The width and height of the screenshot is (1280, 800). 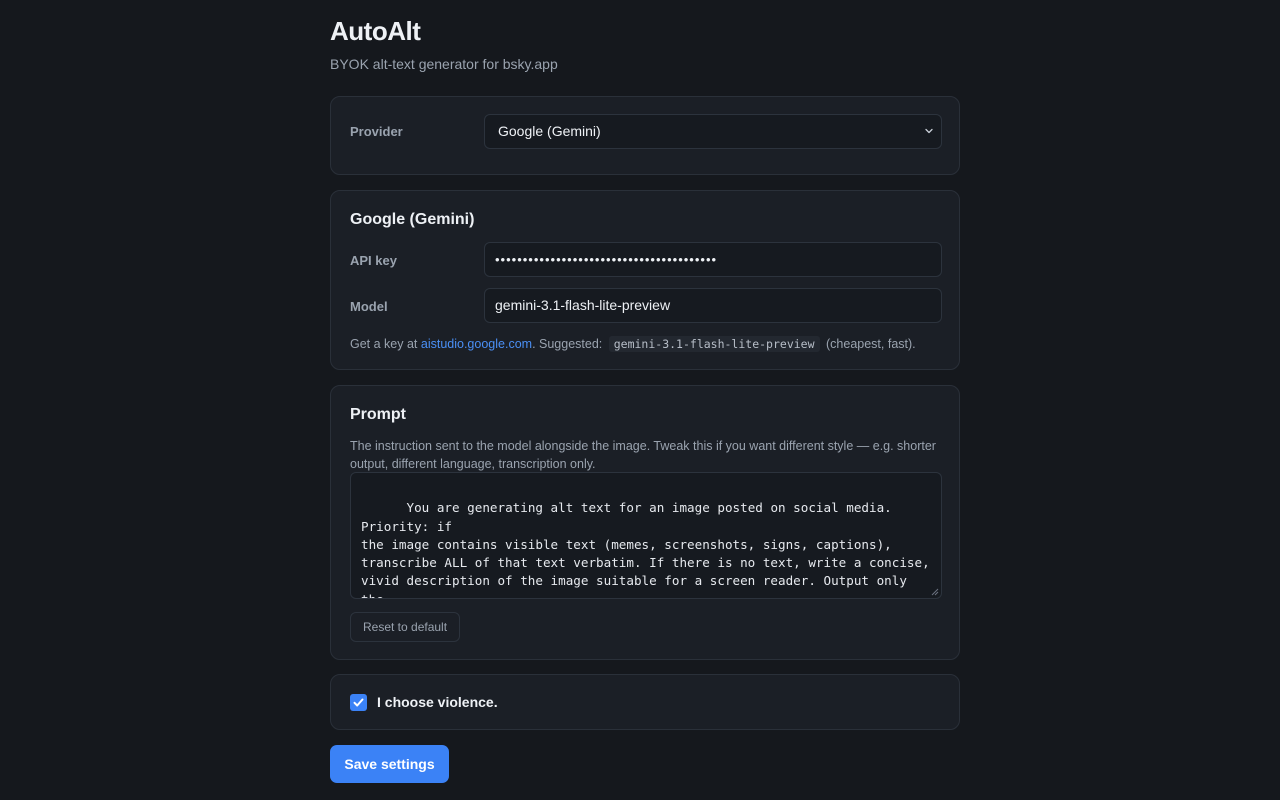 I want to click on api-key-label: API key, so click(x=373, y=260).